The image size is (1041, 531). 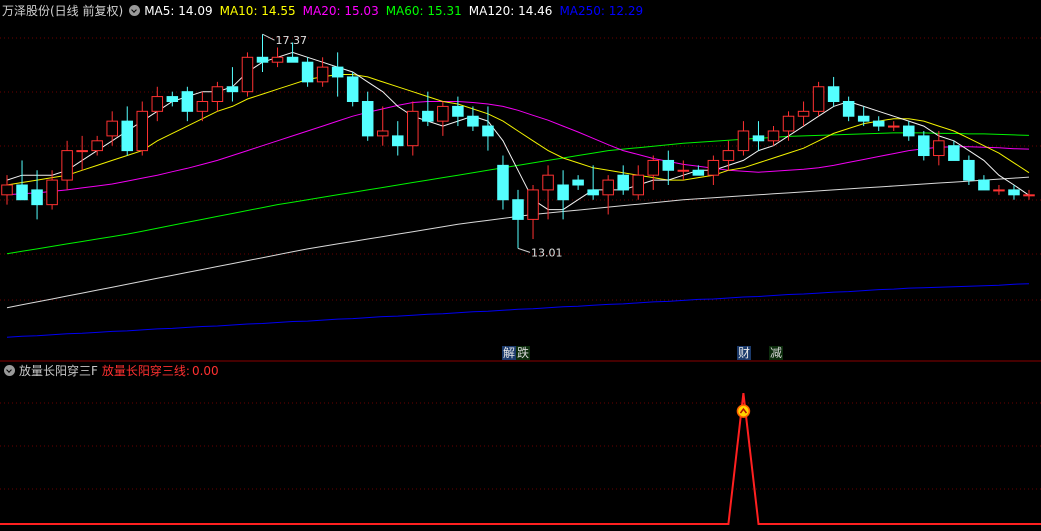 I want to click on ma-legend-ma5: MA5: 14.09, so click(x=178, y=11).